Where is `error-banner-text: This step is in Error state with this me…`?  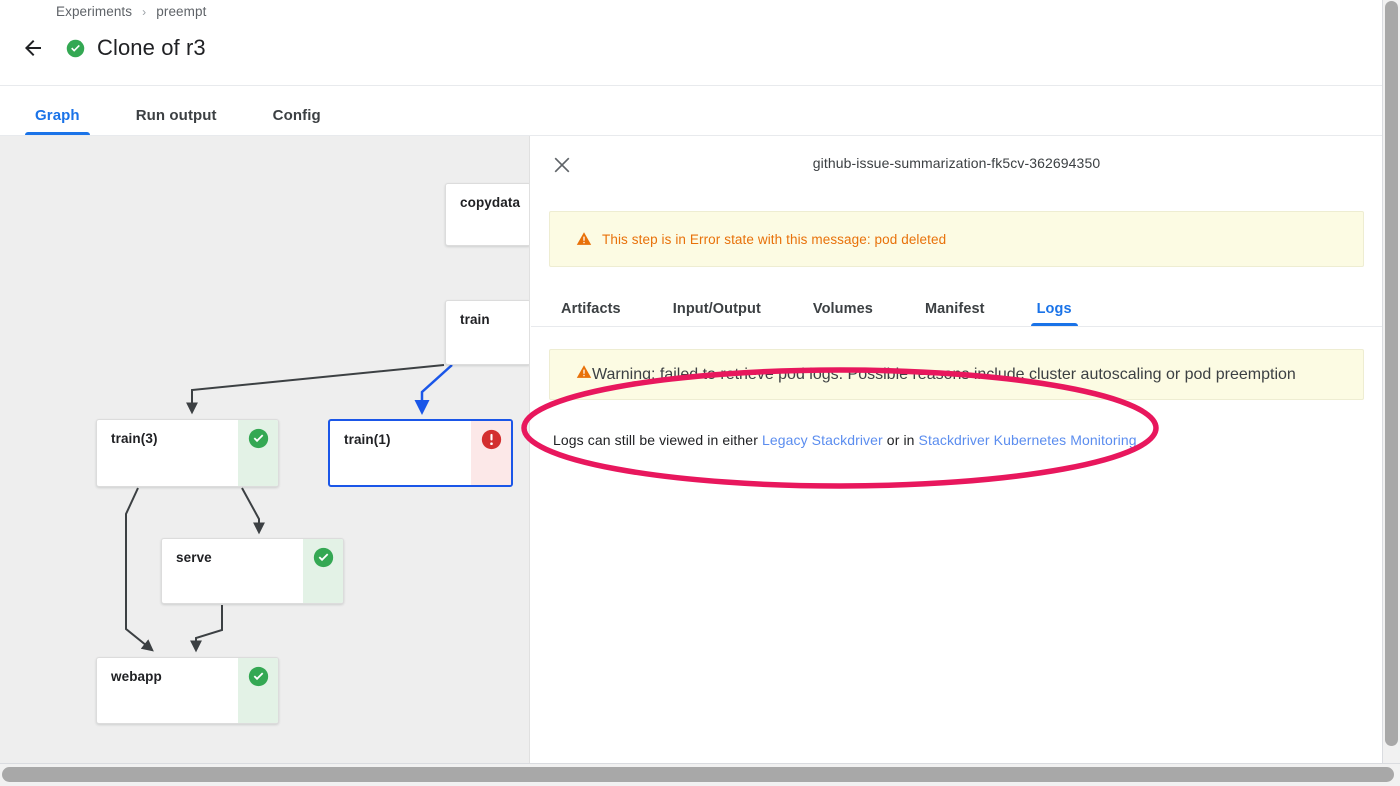
error-banner-text: This step is in Error state with this me… is located at coordinates (774, 239).